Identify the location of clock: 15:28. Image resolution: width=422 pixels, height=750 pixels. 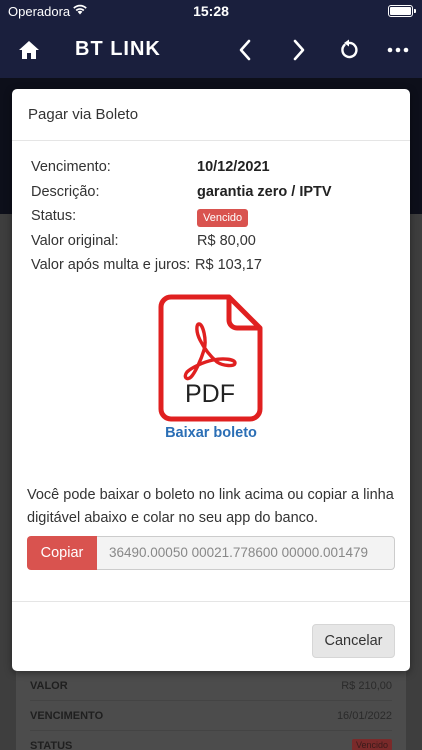
(211, 11).